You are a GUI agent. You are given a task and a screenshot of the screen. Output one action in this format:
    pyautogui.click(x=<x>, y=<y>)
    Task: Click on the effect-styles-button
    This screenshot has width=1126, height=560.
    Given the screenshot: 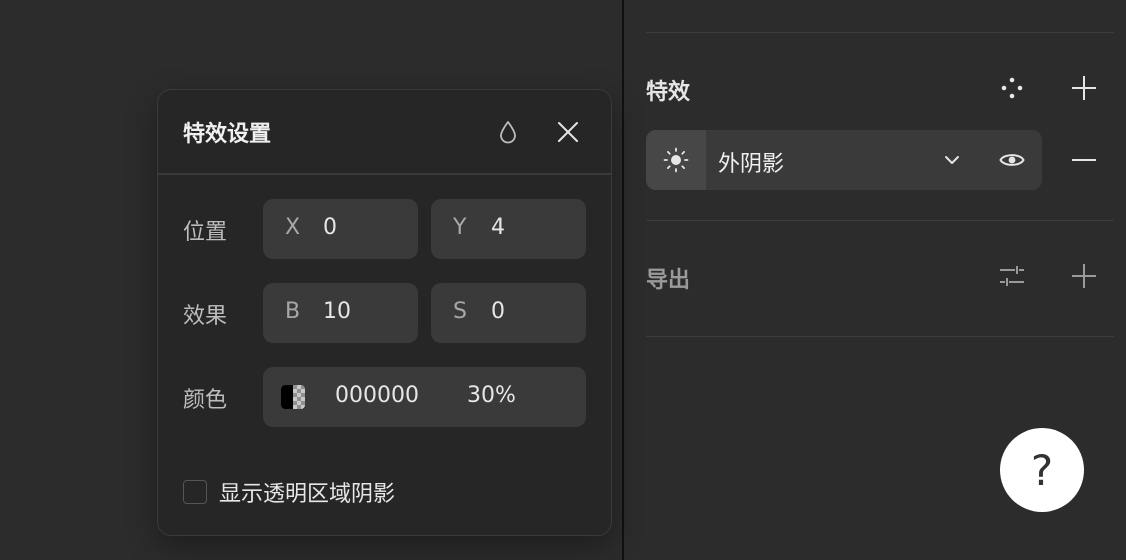 What is the action you would take?
    pyautogui.click(x=1012, y=88)
    